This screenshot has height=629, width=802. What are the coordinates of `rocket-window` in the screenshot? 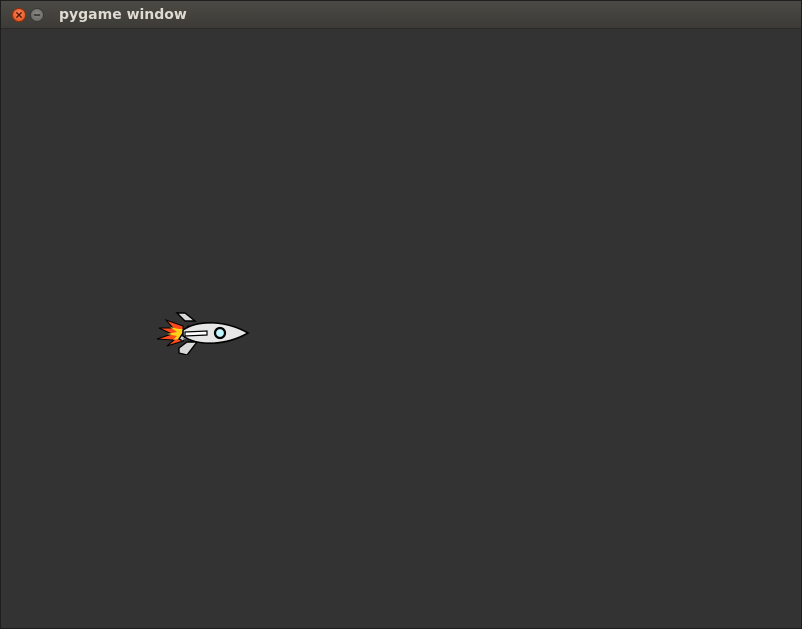 It's located at (220, 333).